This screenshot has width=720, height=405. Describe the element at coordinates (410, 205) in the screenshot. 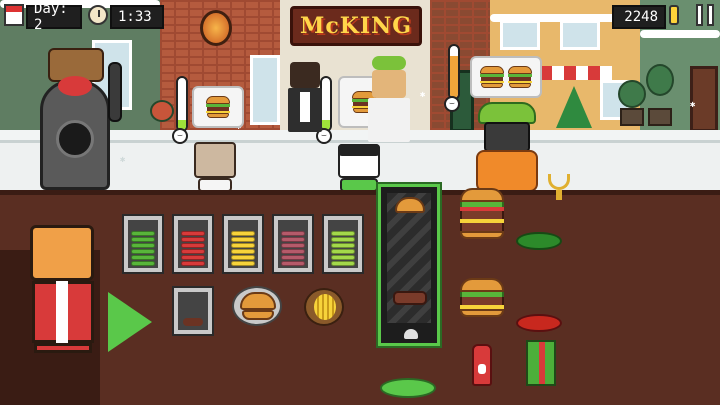

I see `grilling-bun` at that location.